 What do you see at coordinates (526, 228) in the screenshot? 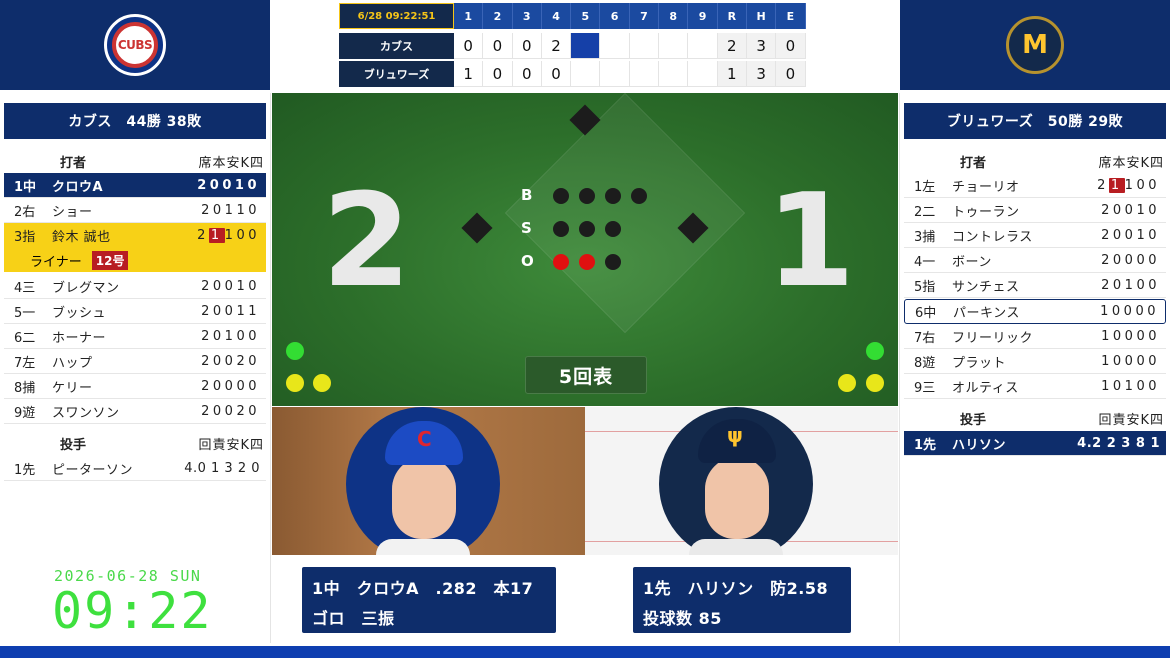
I see `strikes-label: S` at bounding box center [526, 228].